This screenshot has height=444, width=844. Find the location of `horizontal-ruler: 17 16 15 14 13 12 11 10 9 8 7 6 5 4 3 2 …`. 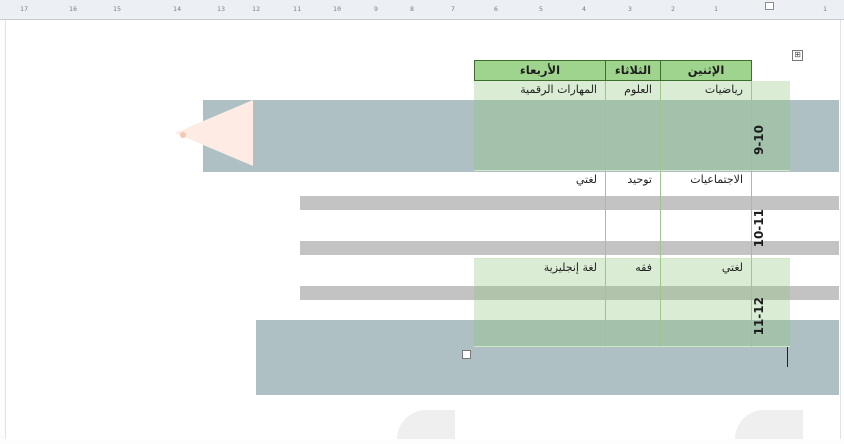

horizontal-ruler: 17 16 15 14 13 12 11 10 9 8 7 6 5 4 3 2 … is located at coordinates (422, 10).